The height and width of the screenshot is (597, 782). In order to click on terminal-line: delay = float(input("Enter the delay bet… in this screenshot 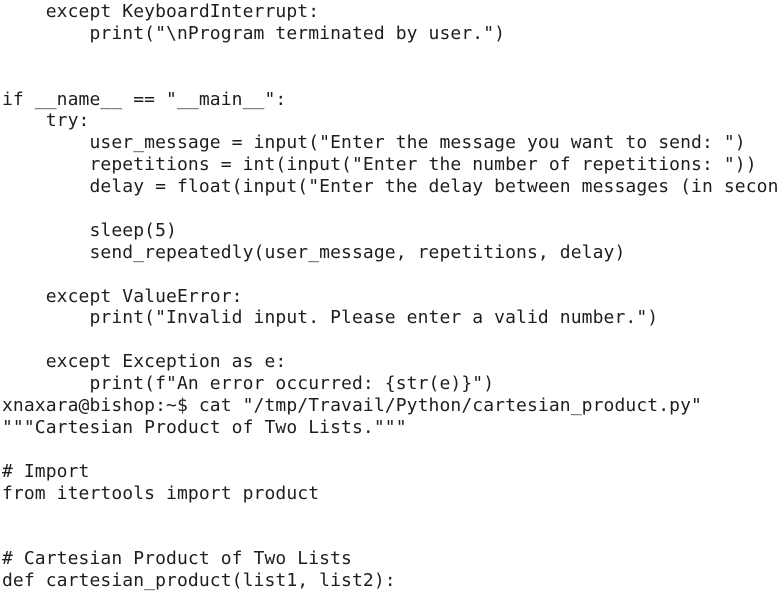, I will do `click(390, 187)`.